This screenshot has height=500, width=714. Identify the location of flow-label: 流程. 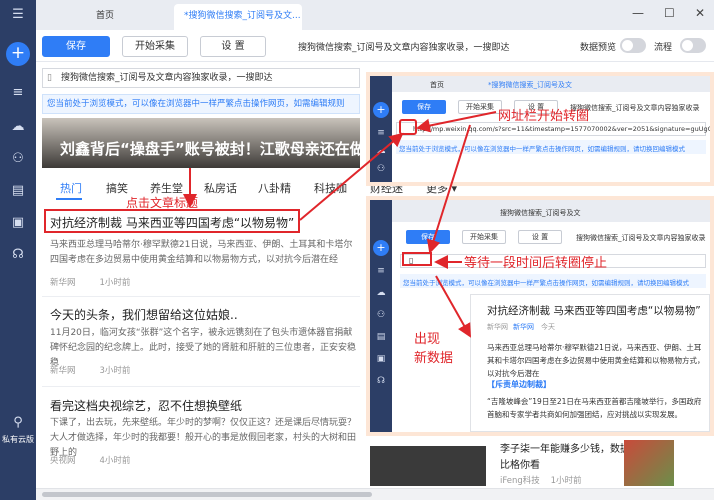
(663, 48).